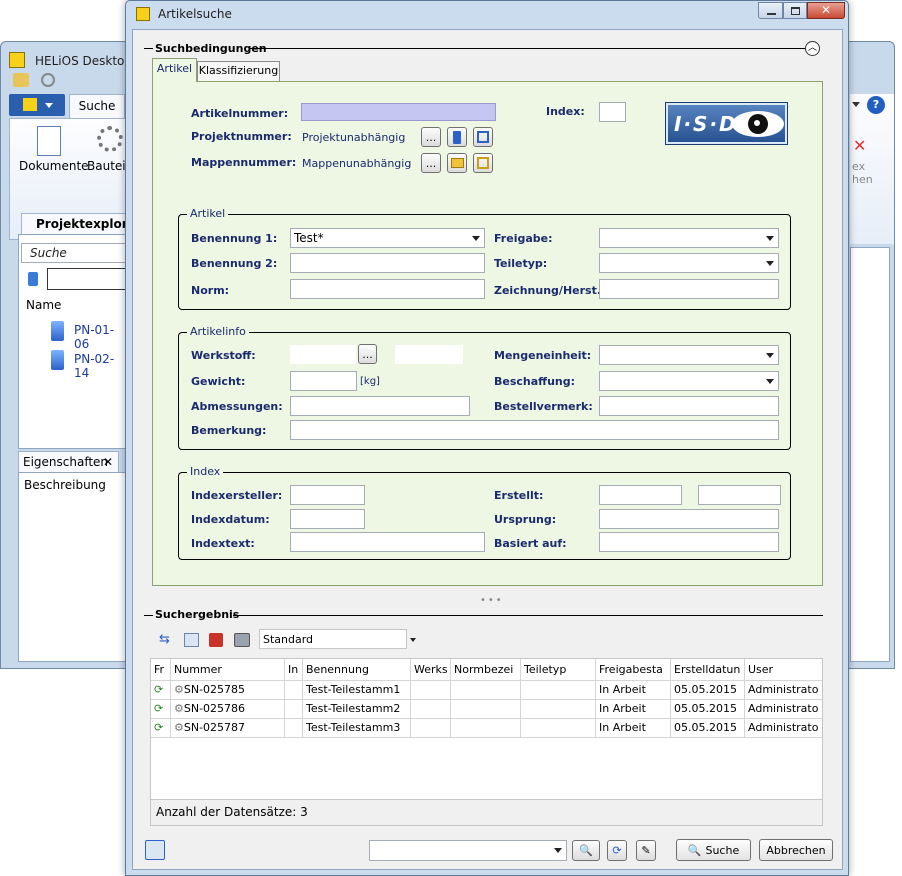 The image size is (902, 876). Describe the element at coordinates (327, 495) in the screenshot. I see `indexersteller-input` at that location.